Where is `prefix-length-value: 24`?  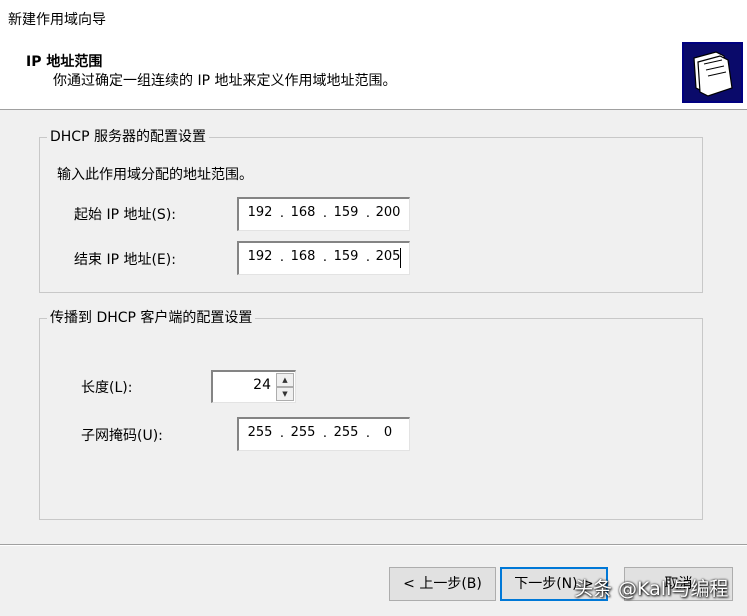 prefix-length-value: 24 is located at coordinates (262, 385).